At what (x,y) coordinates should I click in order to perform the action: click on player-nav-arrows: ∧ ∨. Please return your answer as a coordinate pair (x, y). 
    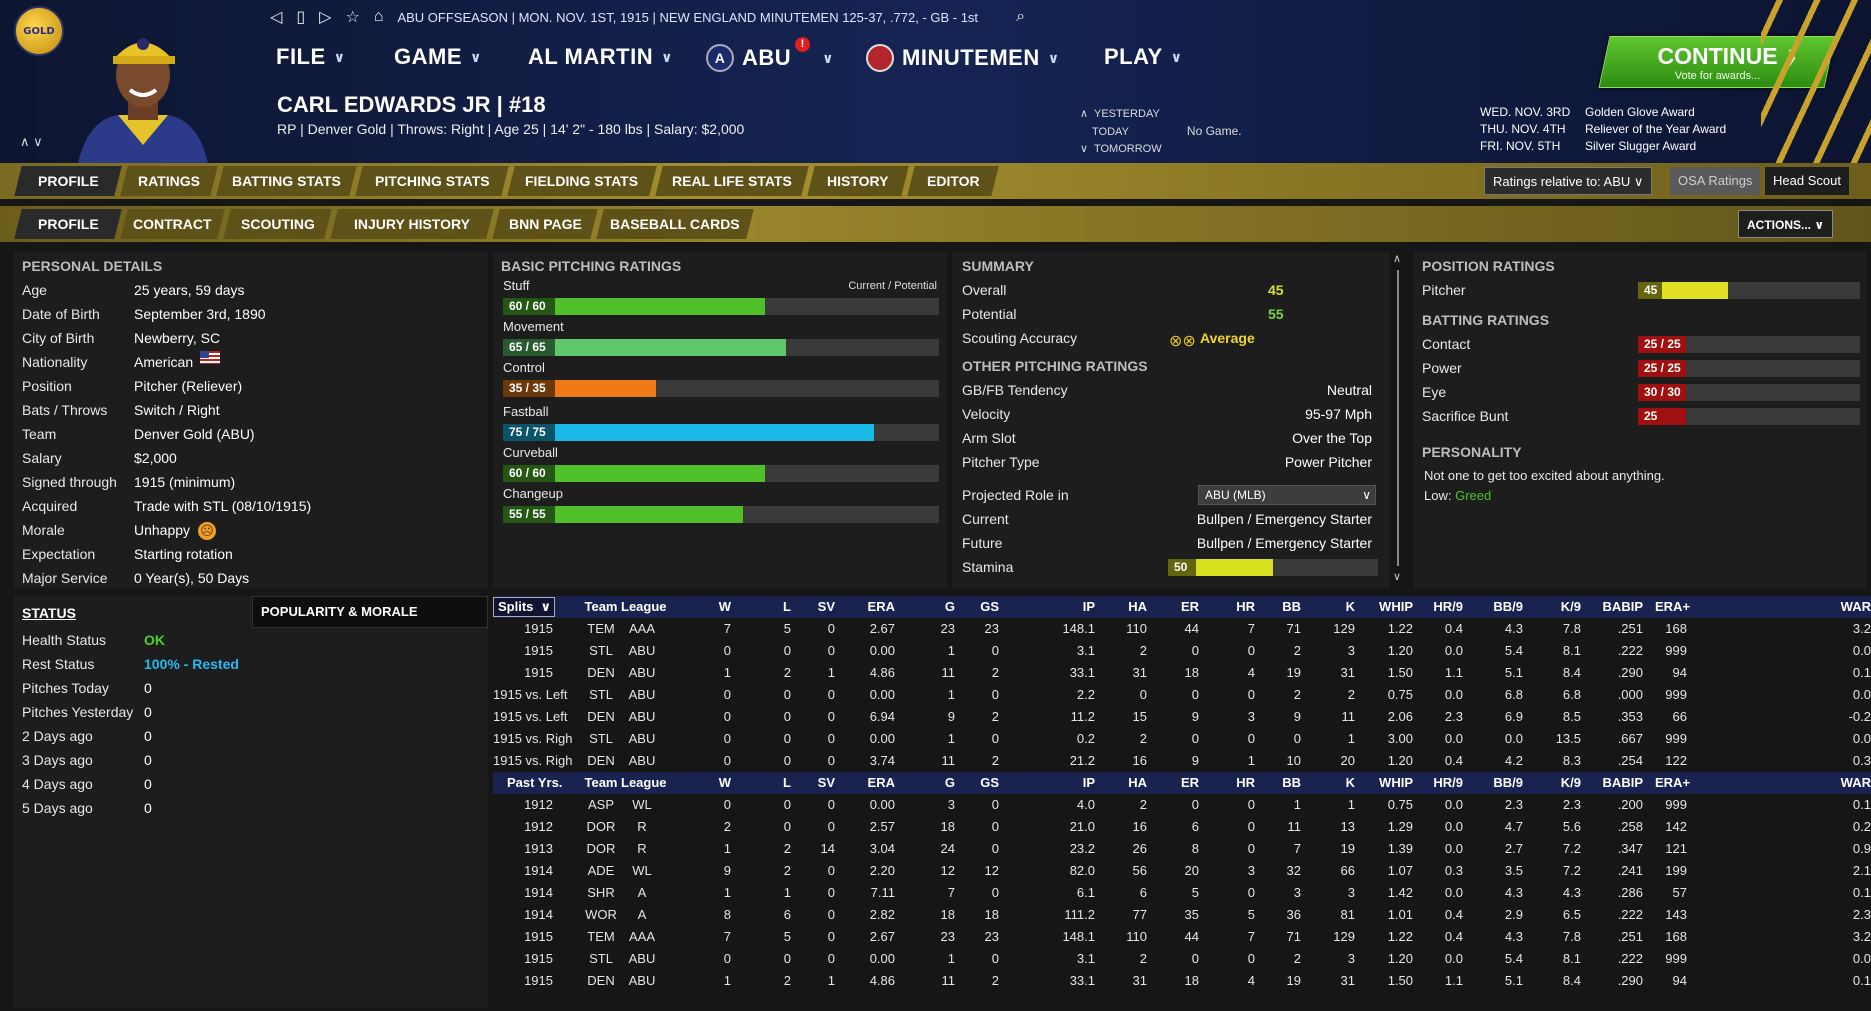
    Looking at the image, I should click on (31, 142).